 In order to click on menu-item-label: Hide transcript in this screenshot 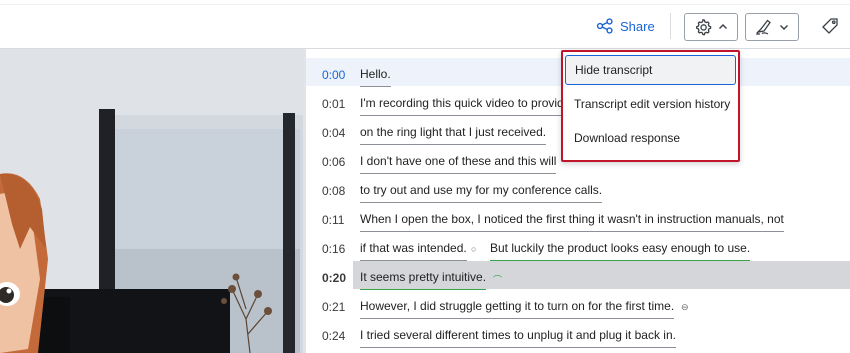, I will do `click(614, 70)`.